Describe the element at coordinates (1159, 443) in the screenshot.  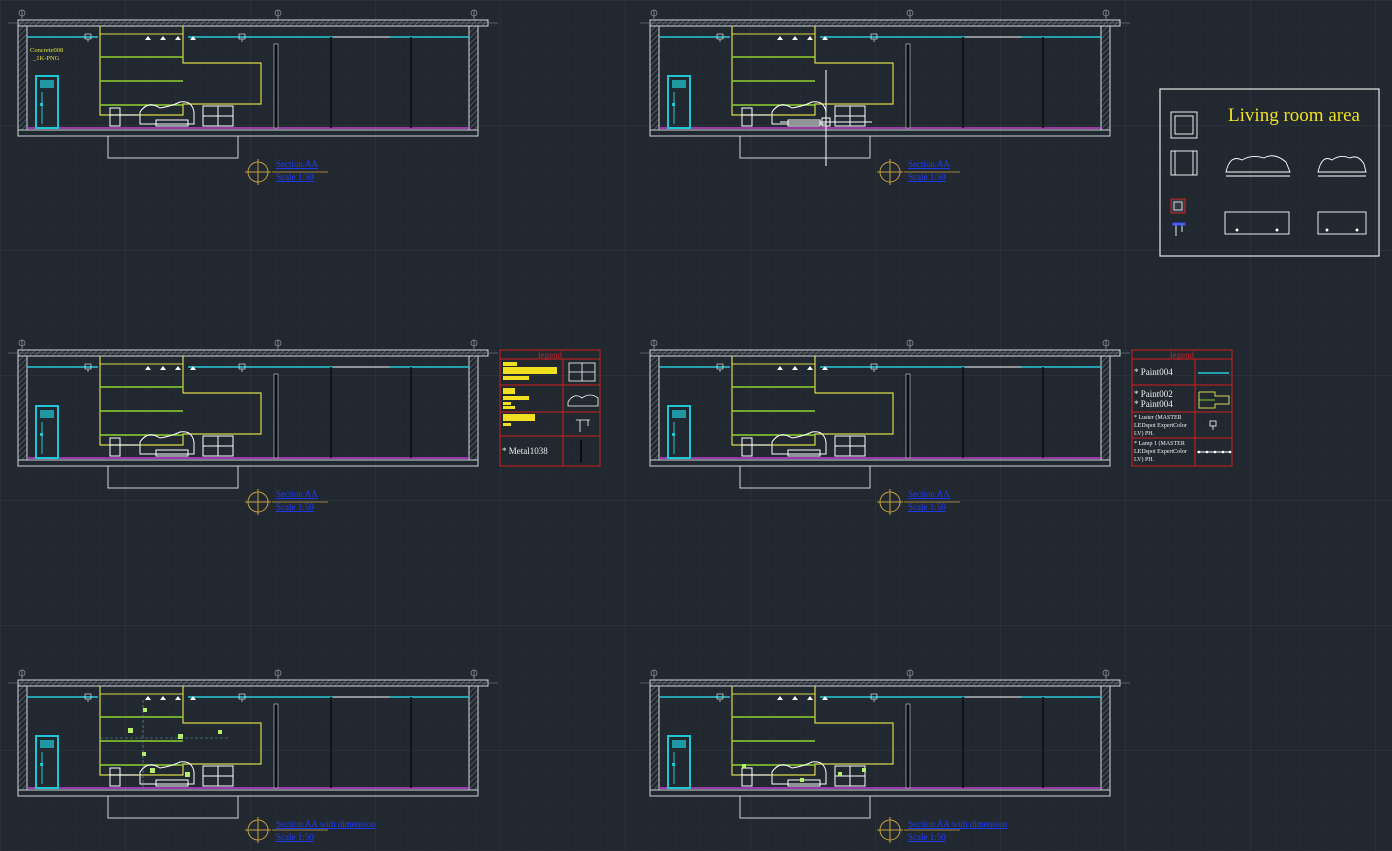
I see `legend-lamp-label: * Lamp 1 (MASTER` at that location.